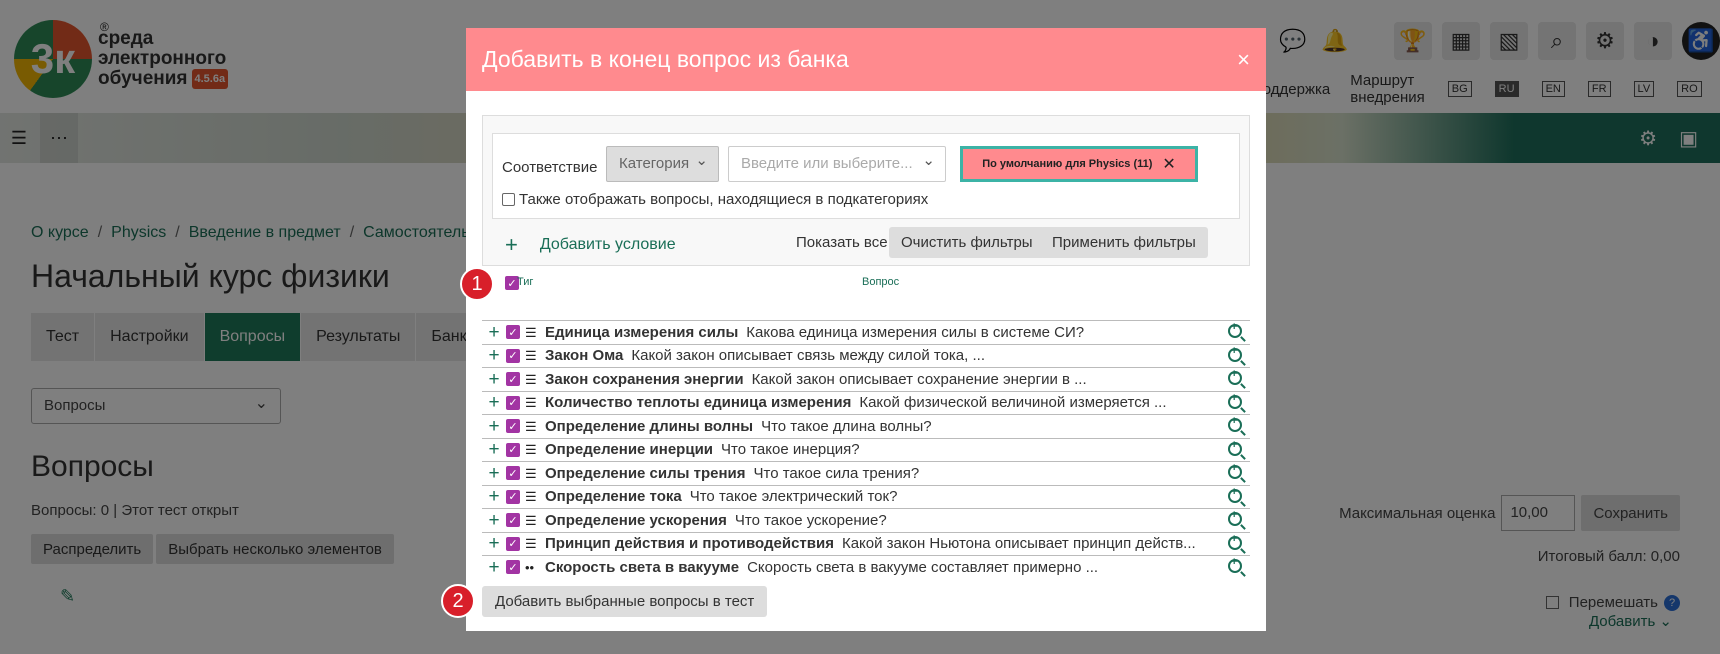 The image size is (1720, 654). What do you see at coordinates (1168, 164) in the screenshot?
I see `chip-remove-icon: ✕` at bounding box center [1168, 164].